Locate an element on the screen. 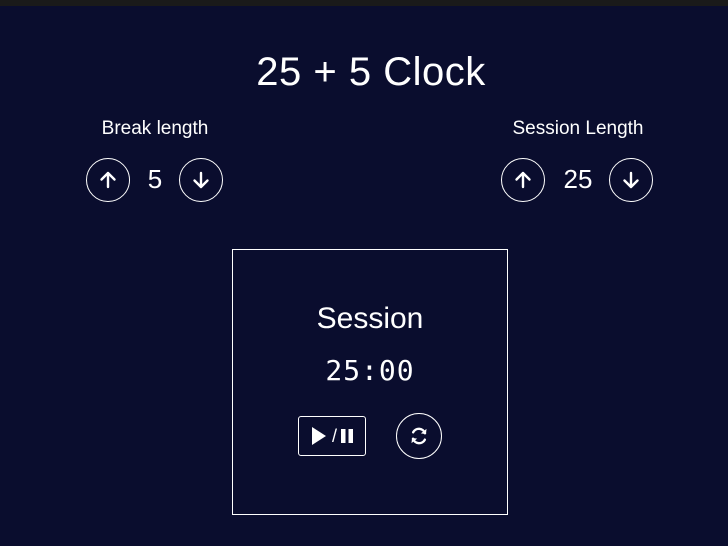  break-decrement-button is located at coordinates (201, 180).